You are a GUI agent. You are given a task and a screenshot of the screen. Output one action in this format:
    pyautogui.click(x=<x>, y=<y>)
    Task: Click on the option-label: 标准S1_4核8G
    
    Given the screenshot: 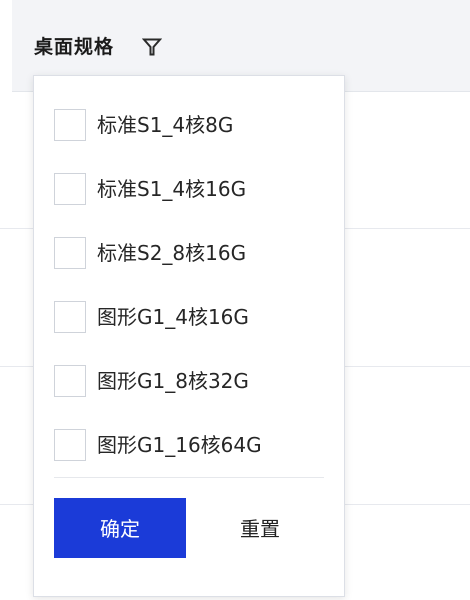 What is the action you would take?
    pyautogui.click(x=165, y=125)
    